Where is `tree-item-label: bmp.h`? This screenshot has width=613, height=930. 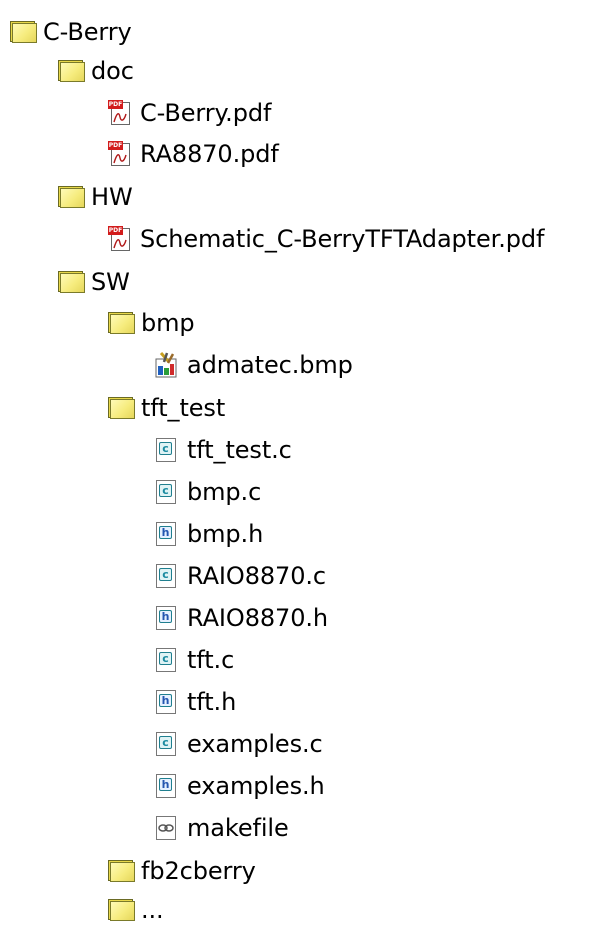 tree-item-label: bmp.h is located at coordinates (225, 534).